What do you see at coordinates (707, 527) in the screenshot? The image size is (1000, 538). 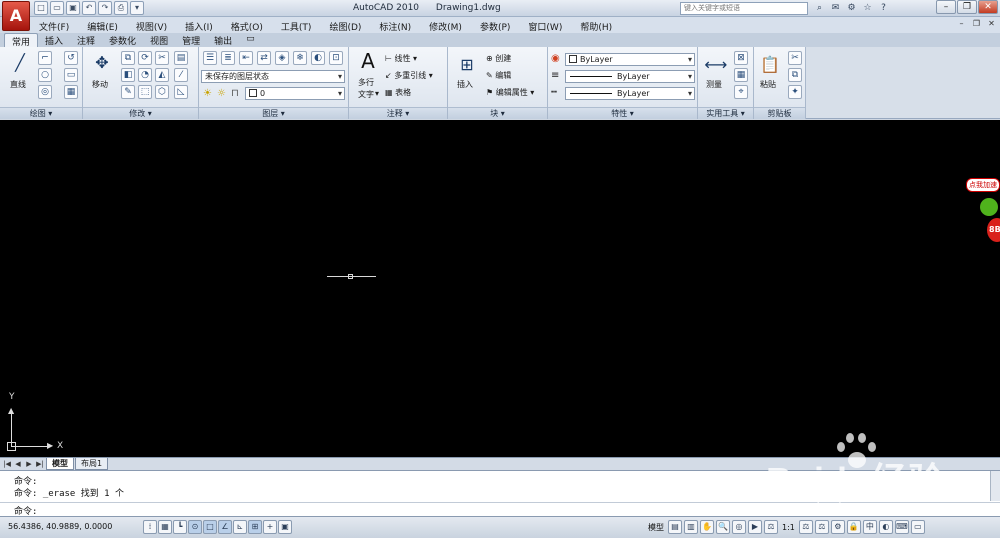 I see `pan-icon: ✋` at bounding box center [707, 527].